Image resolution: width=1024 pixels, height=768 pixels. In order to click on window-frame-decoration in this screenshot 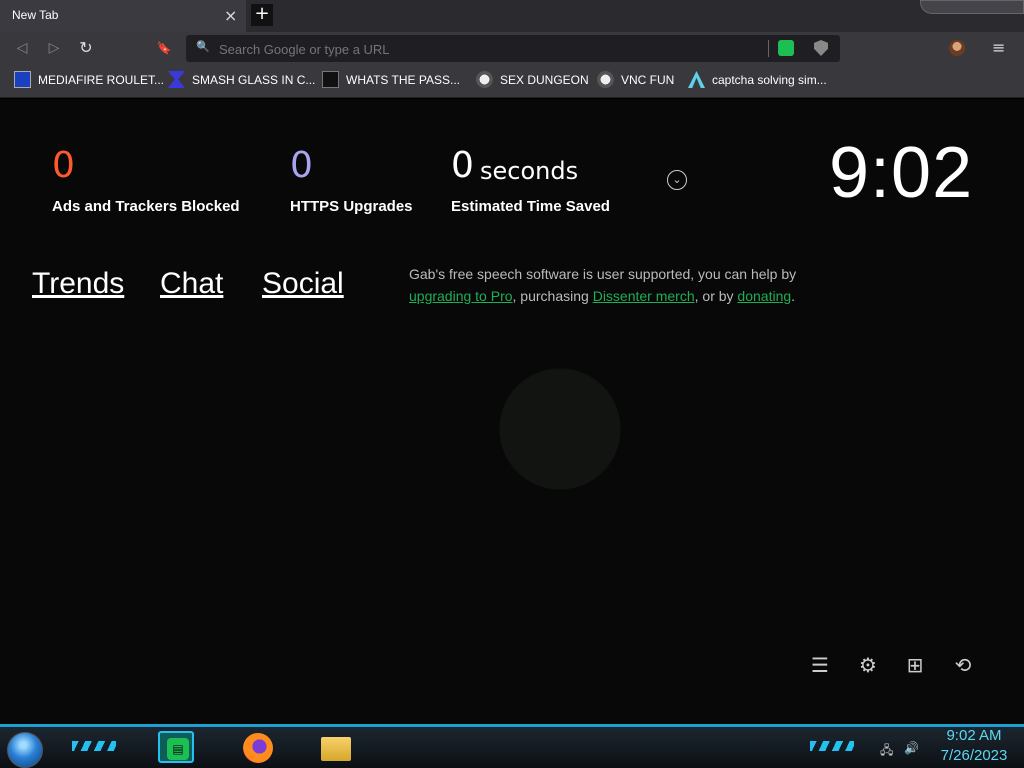, I will do `click(972, 7)`.